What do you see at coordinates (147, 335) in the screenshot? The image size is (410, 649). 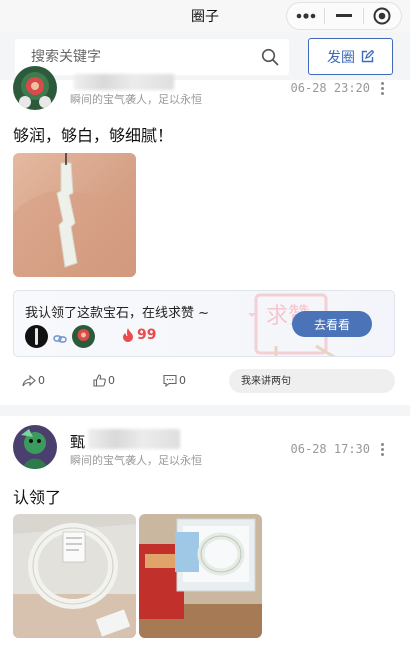 I see `claim-count-value: 99` at bounding box center [147, 335].